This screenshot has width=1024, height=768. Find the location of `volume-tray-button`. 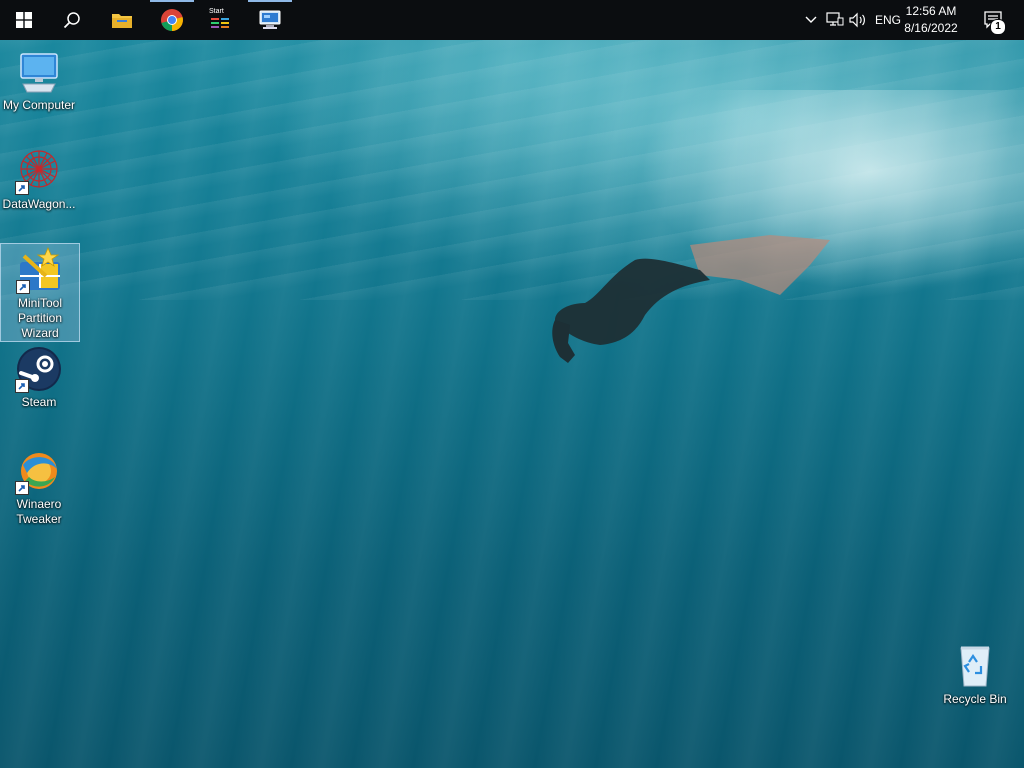

volume-tray-button is located at coordinates (858, 20).